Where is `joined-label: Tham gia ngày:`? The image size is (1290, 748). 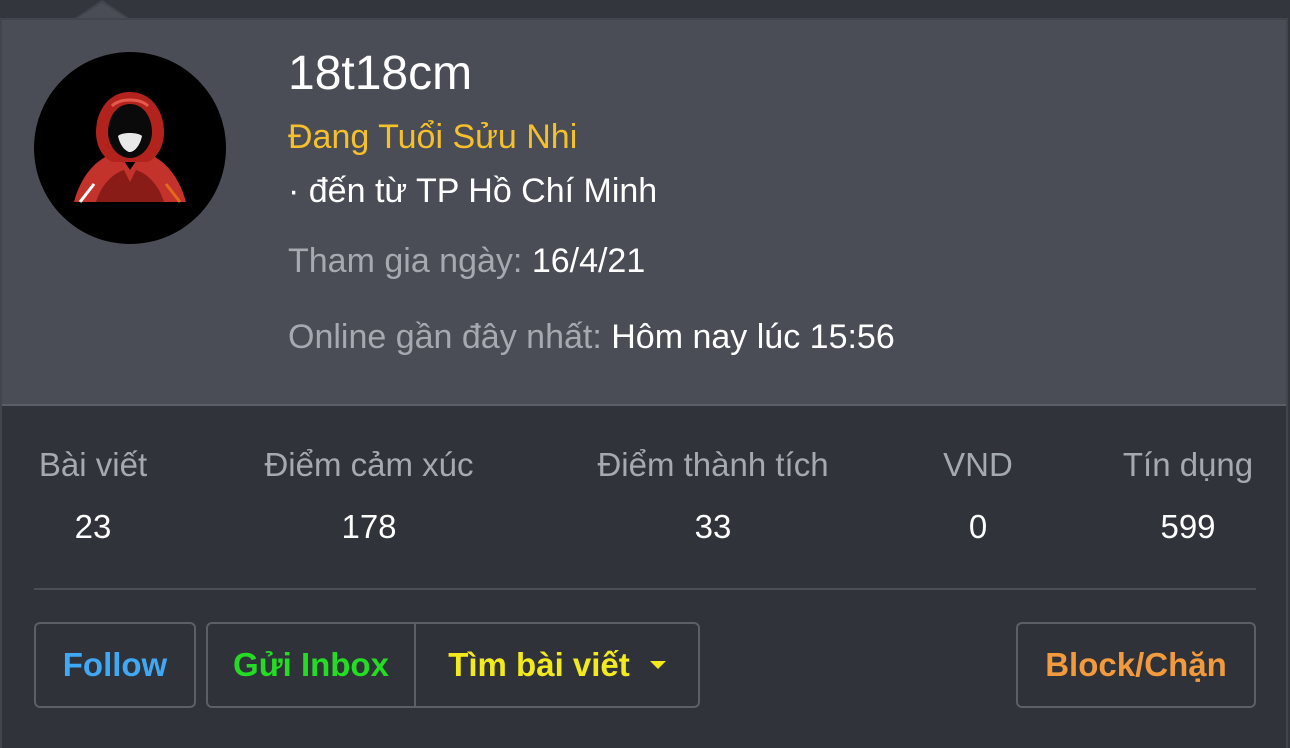
joined-label: Tham gia ngày: is located at coordinates (405, 261).